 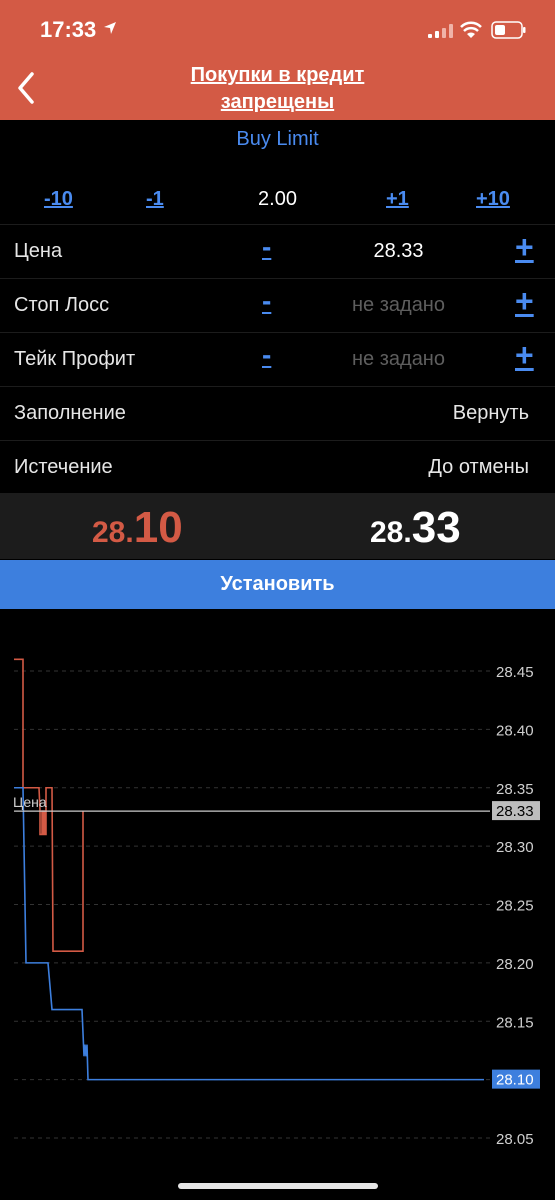 What do you see at coordinates (68, 29) in the screenshot?
I see `status-time: 17:33` at bounding box center [68, 29].